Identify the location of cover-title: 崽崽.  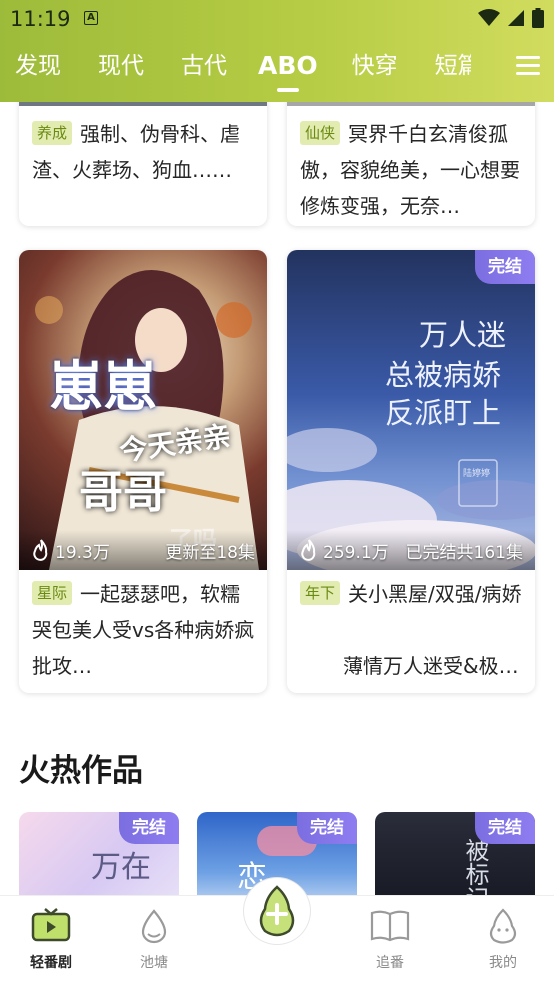
(103, 386).